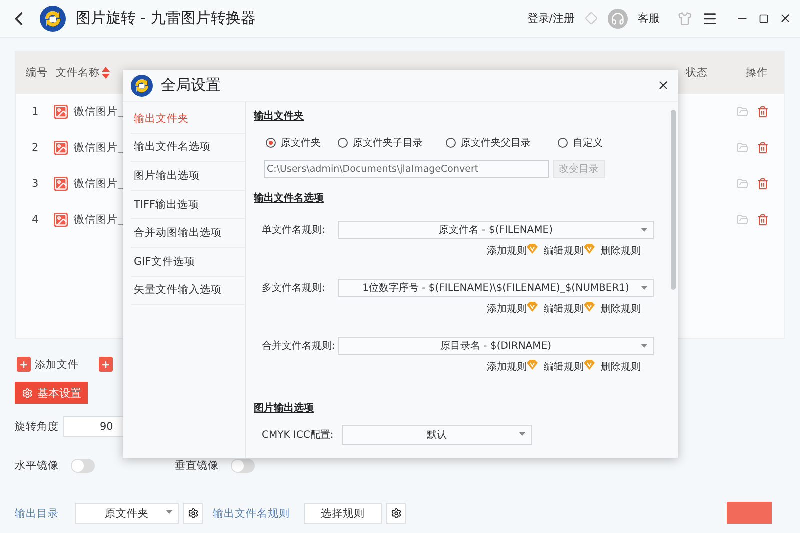  Describe the element at coordinates (188, 205) in the screenshot. I see `settings-nav-item: TIFF输出选项` at that location.